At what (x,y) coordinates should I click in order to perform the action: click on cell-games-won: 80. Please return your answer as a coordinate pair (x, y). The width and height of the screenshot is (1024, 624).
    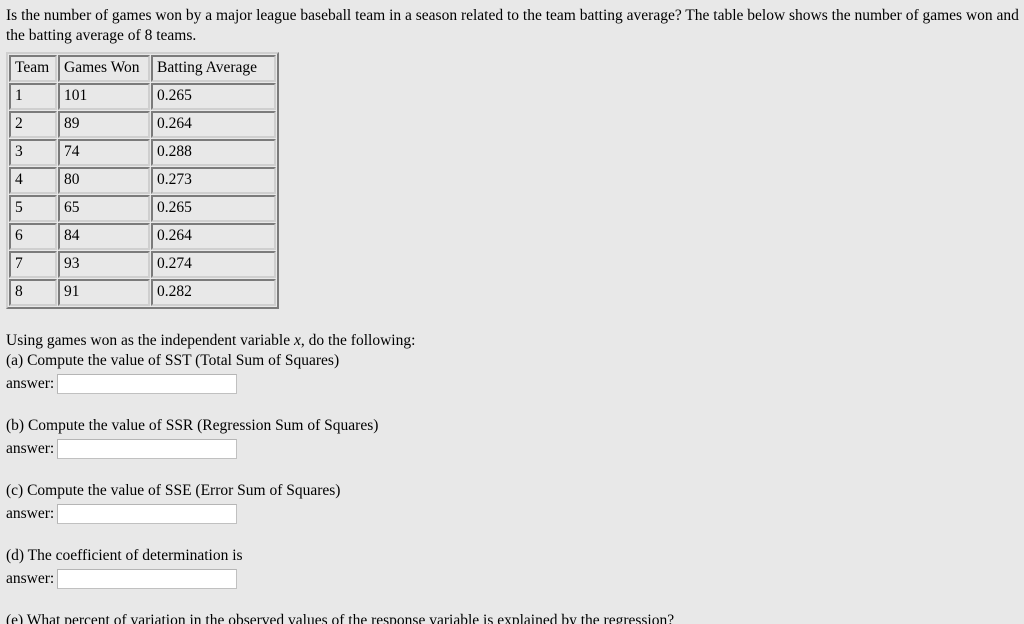
    Looking at the image, I should click on (104, 180).